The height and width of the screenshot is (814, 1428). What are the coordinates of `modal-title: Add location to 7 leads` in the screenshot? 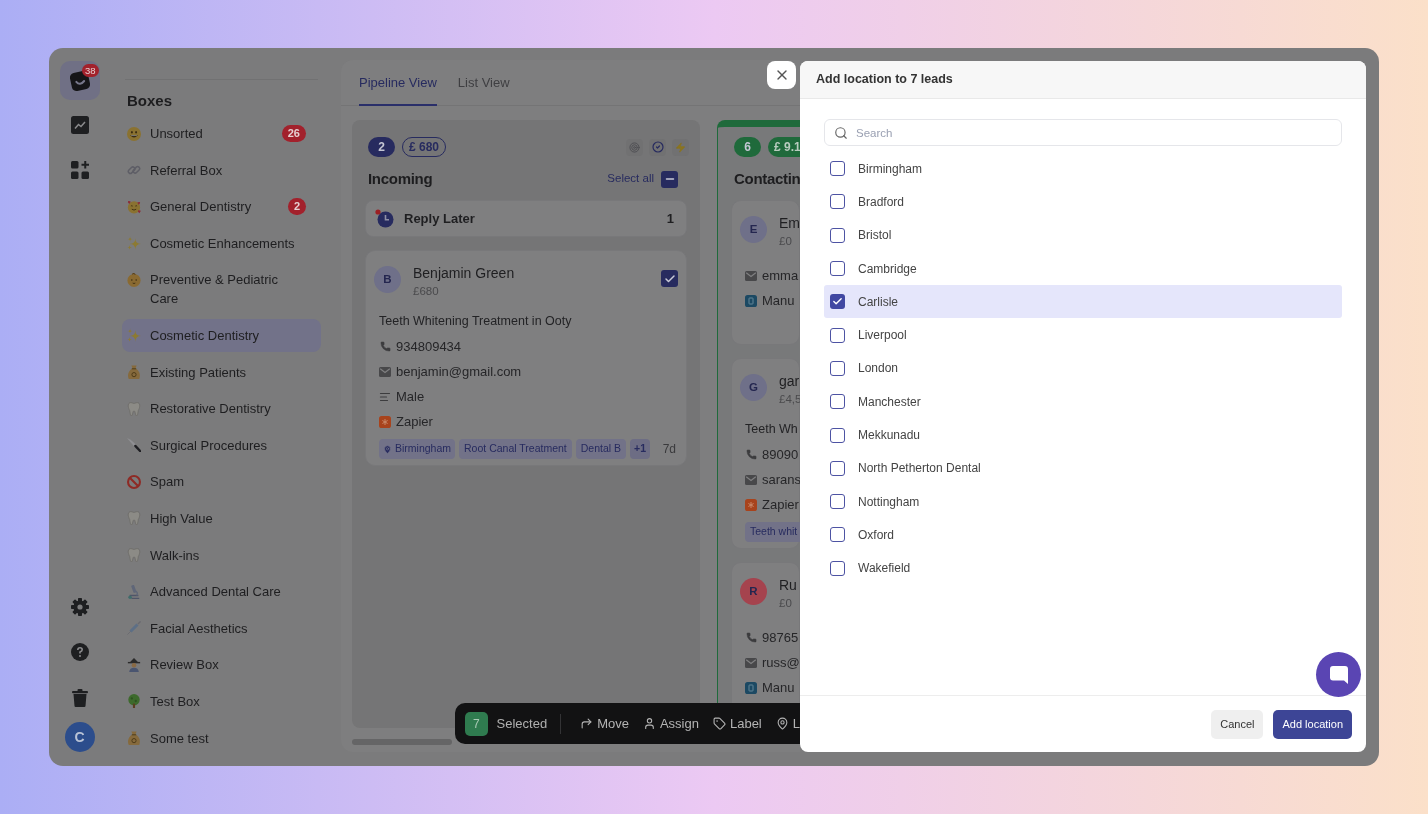 It's located at (884, 80).